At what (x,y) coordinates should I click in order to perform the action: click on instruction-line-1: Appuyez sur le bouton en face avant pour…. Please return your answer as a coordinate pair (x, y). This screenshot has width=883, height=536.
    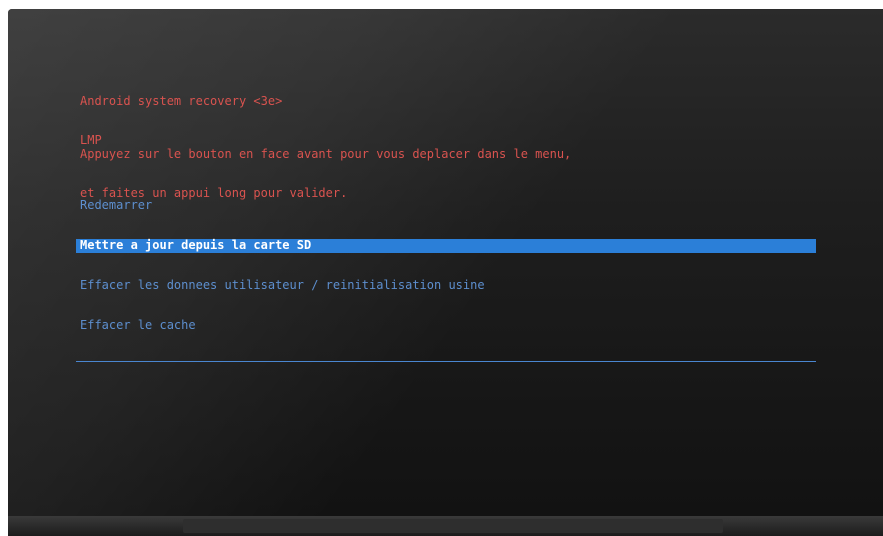
    Looking at the image, I should click on (326, 154).